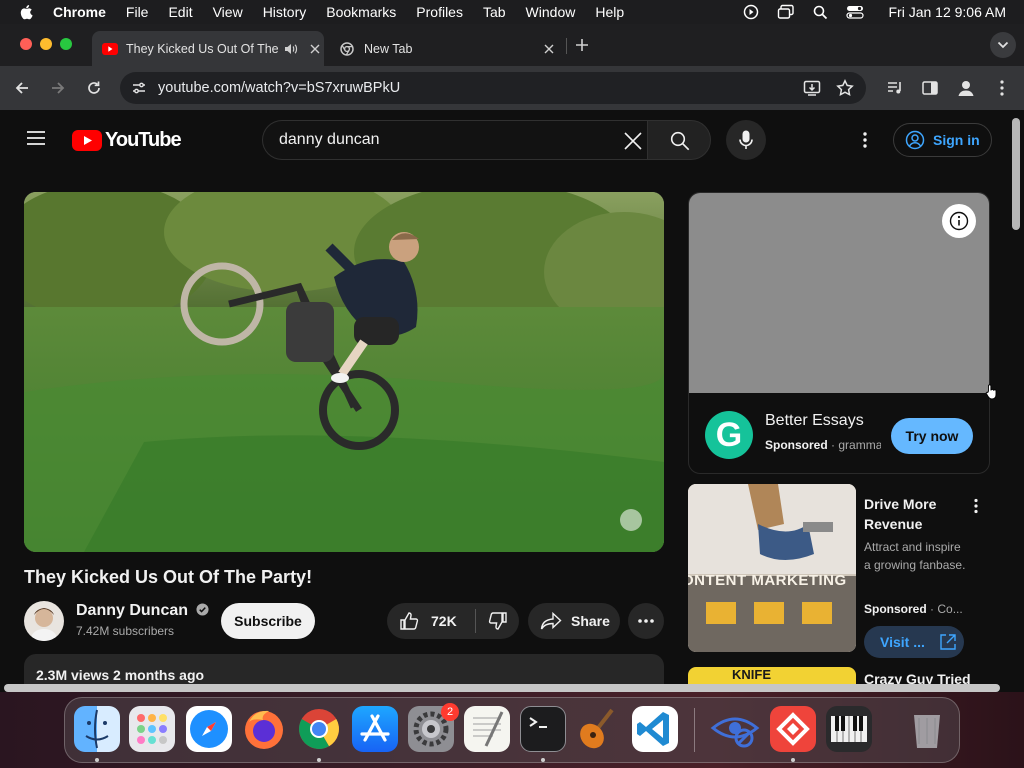 The image size is (1024, 768). Describe the element at coordinates (446, 48) in the screenshot. I see `tab-new-tab: New Tab` at that location.